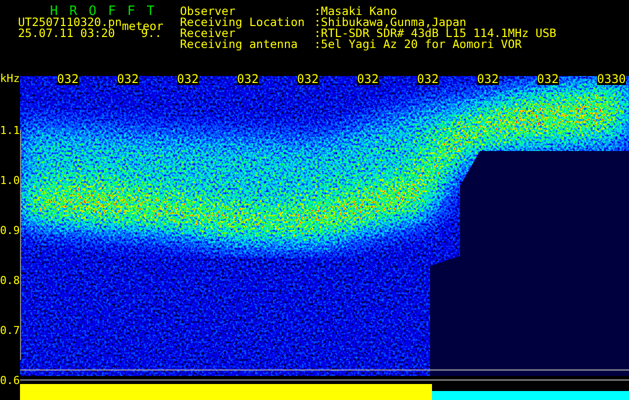 This screenshot has width=629, height=400. Describe the element at coordinates (435, 33) in the screenshot. I see `info-value: :RTL-SDR SDR# 43dB L15 114.1MHz USB` at that location.